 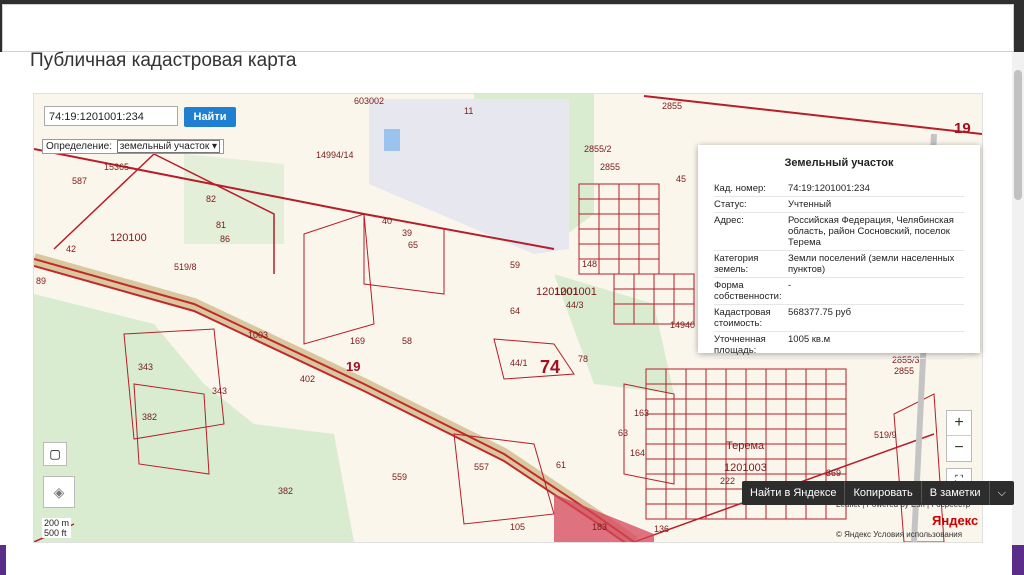 What do you see at coordinates (335, 155) in the screenshot?
I see `map-label: 14994/14` at bounding box center [335, 155].